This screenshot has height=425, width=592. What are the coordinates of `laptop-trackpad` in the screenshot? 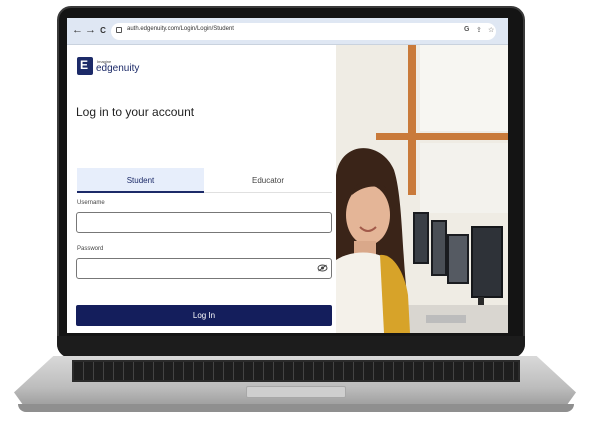 It's located at (296, 392).